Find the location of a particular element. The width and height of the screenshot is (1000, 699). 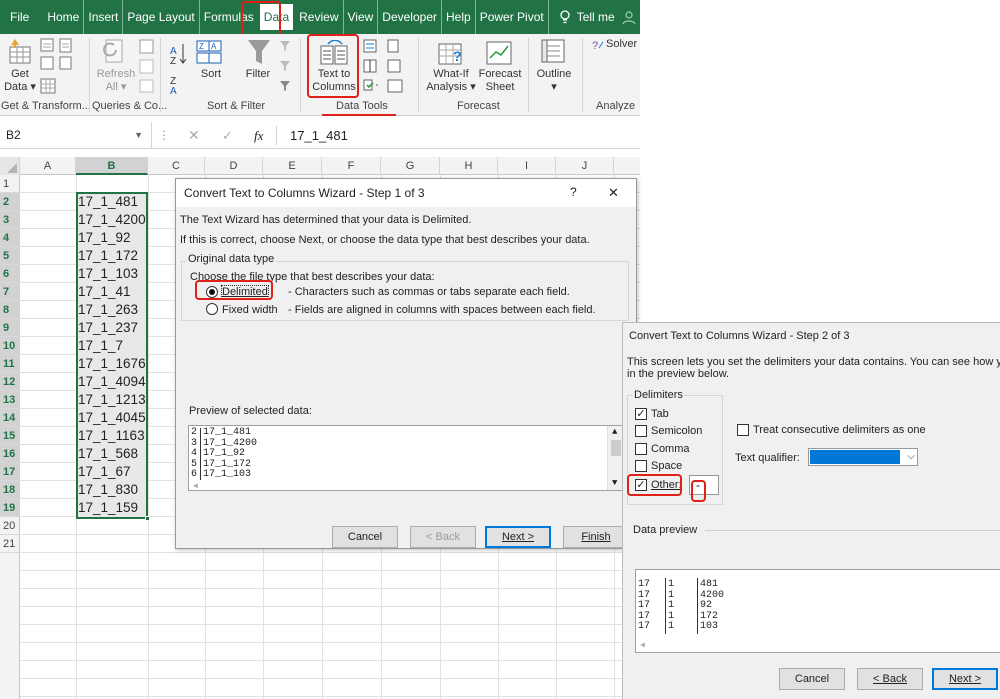

checkbox-space is located at coordinates (641, 466).